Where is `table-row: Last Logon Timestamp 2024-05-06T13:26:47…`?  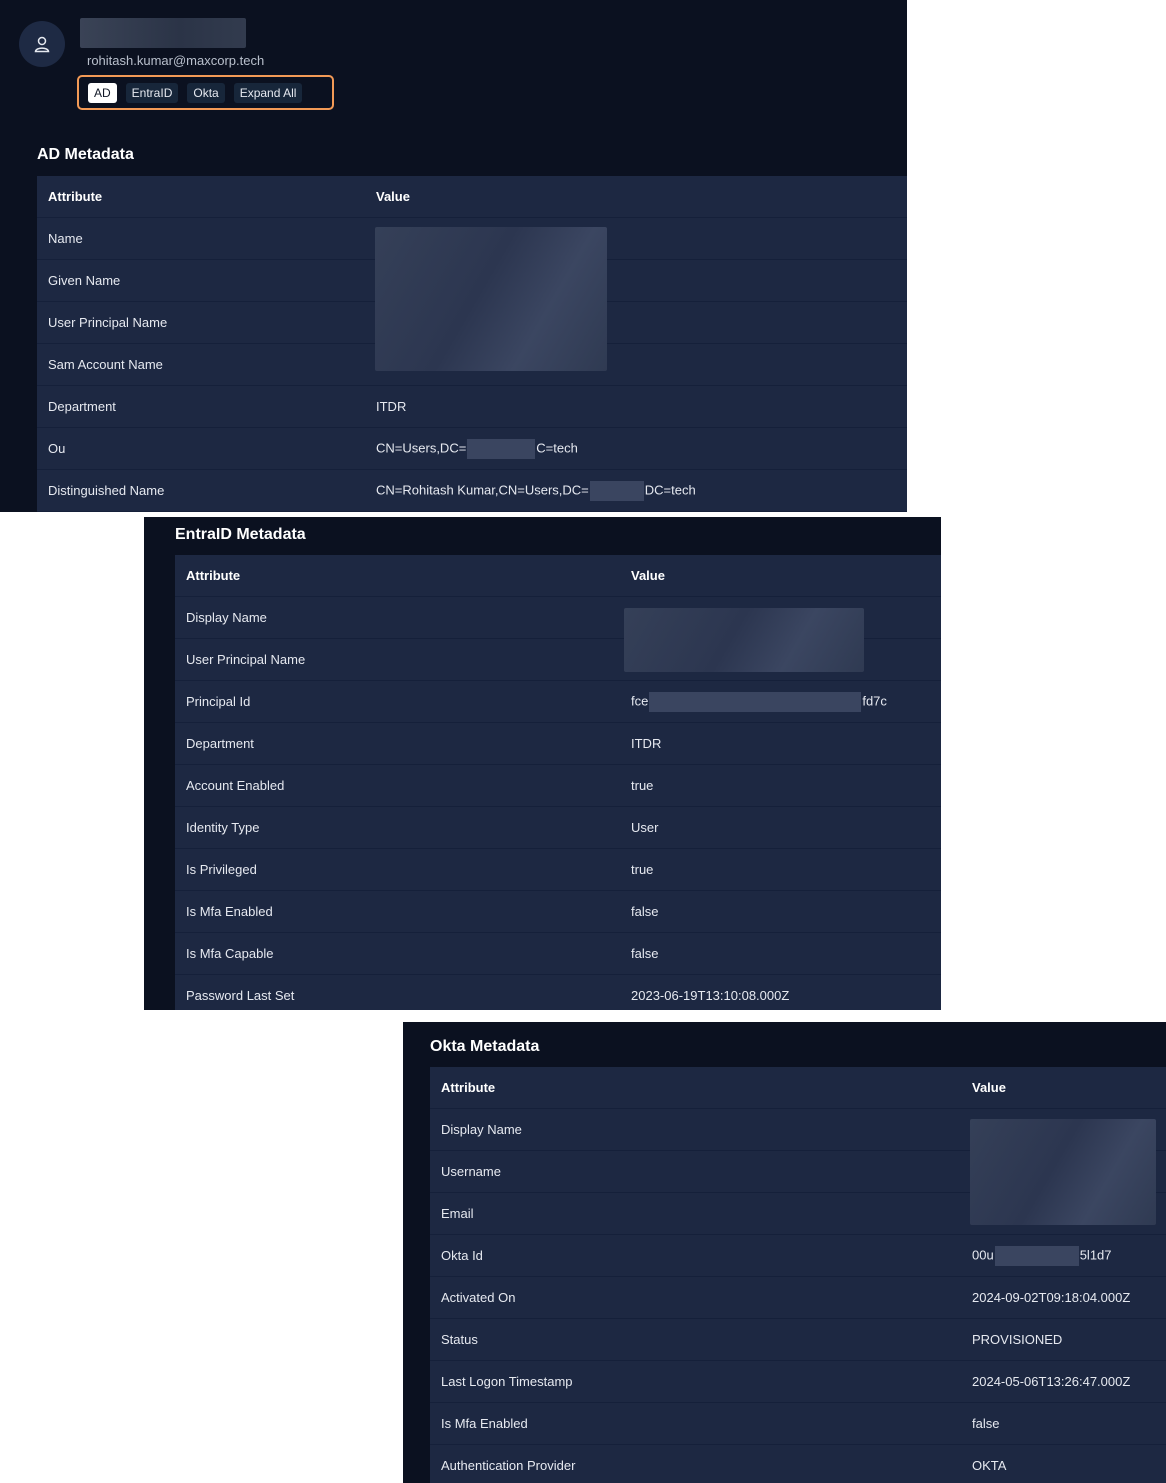
table-row: Last Logon Timestamp 2024-05-06T13:26:47… is located at coordinates (798, 1382).